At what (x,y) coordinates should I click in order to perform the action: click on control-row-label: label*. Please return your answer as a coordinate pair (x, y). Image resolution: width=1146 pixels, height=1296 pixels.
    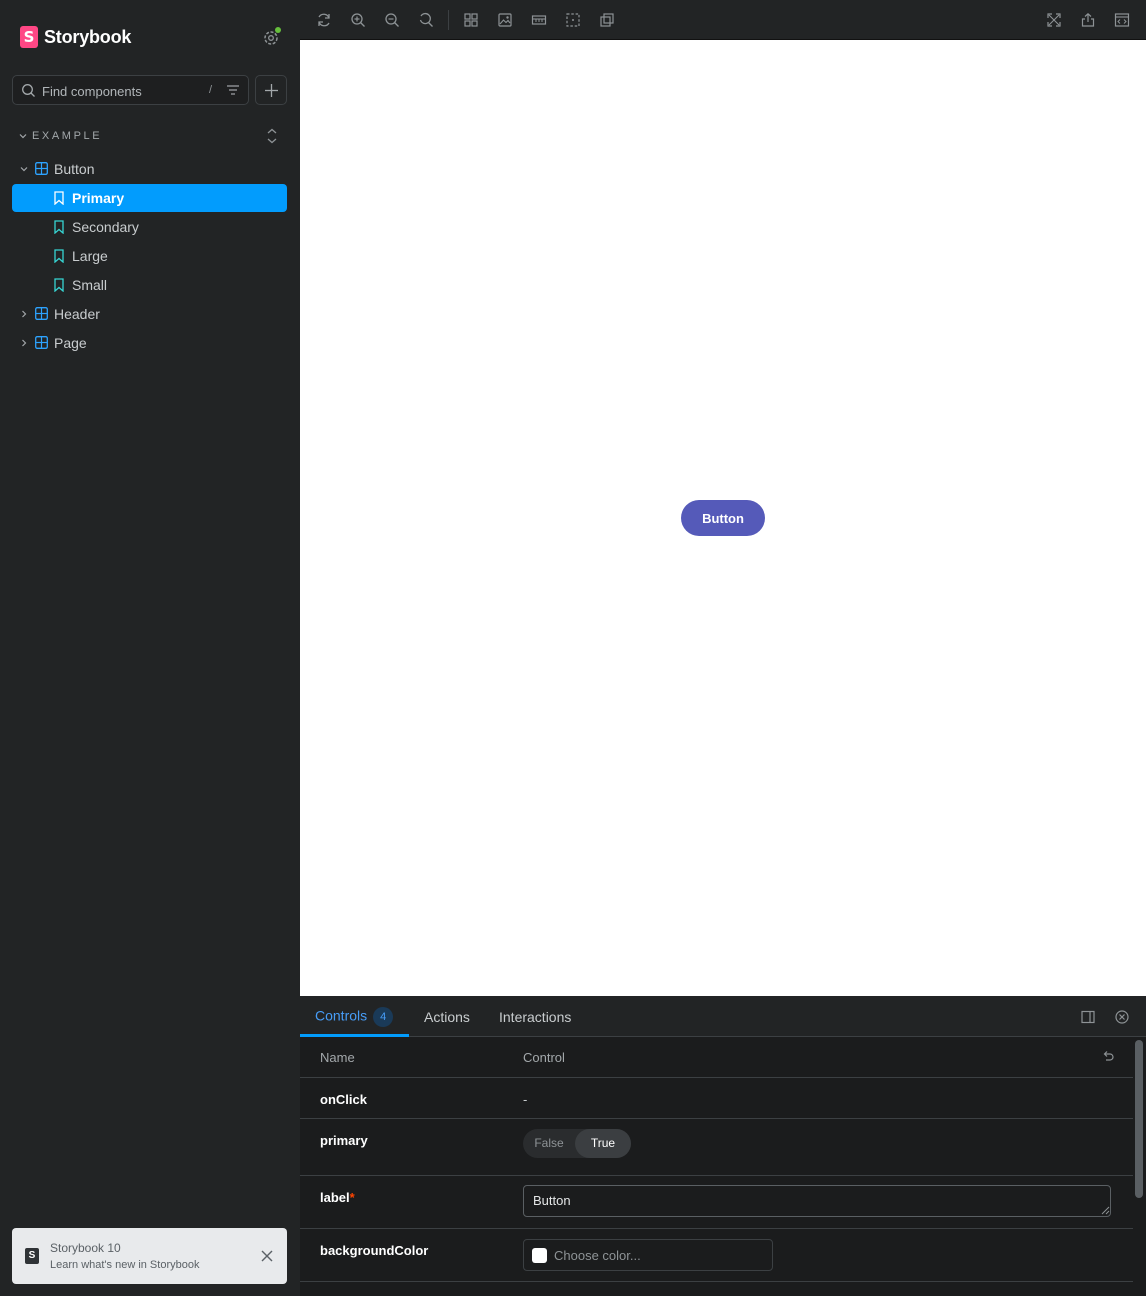
    Looking at the image, I should click on (716, 1202).